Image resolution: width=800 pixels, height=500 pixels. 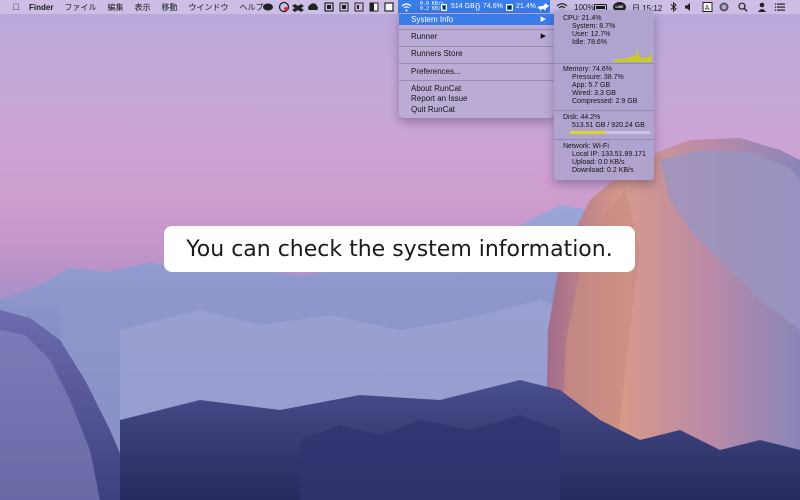 What do you see at coordinates (609, 154) in the screenshot?
I see `network-local-ip: Local IP: 133.51.89.171` at bounding box center [609, 154].